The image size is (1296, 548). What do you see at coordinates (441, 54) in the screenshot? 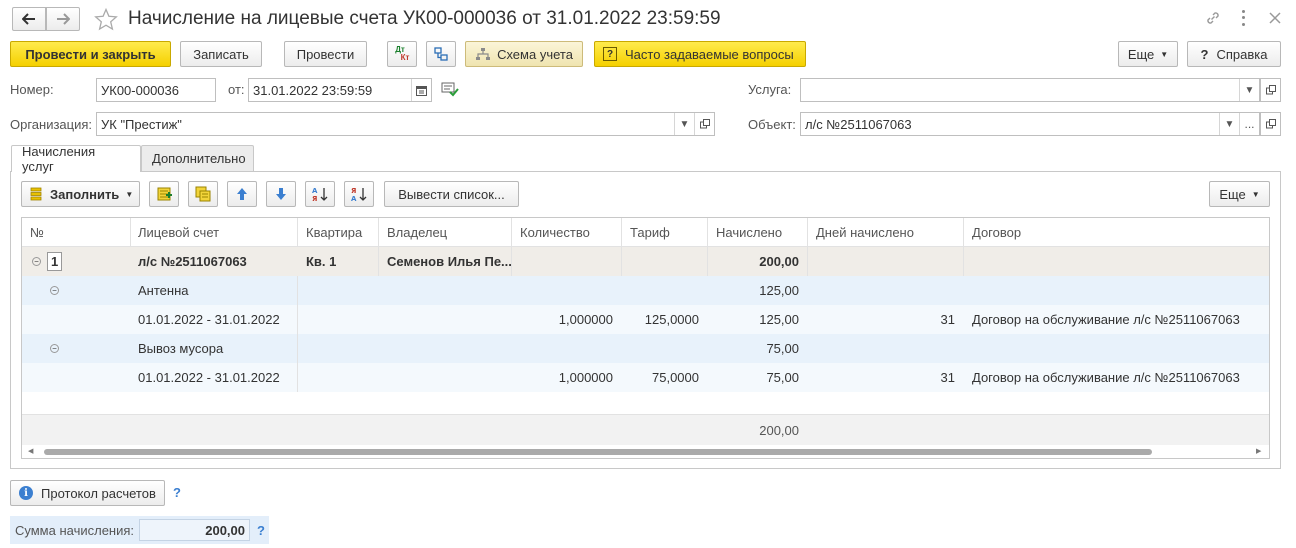
I see `structure-button` at bounding box center [441, 54].